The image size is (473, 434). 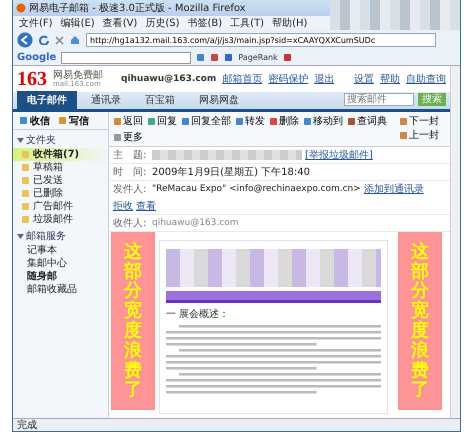 I want to click on window-title: 网易电子邮箱 - 极速3.0正式版 - Mozilla Firefox, so click(x=137, y=8).